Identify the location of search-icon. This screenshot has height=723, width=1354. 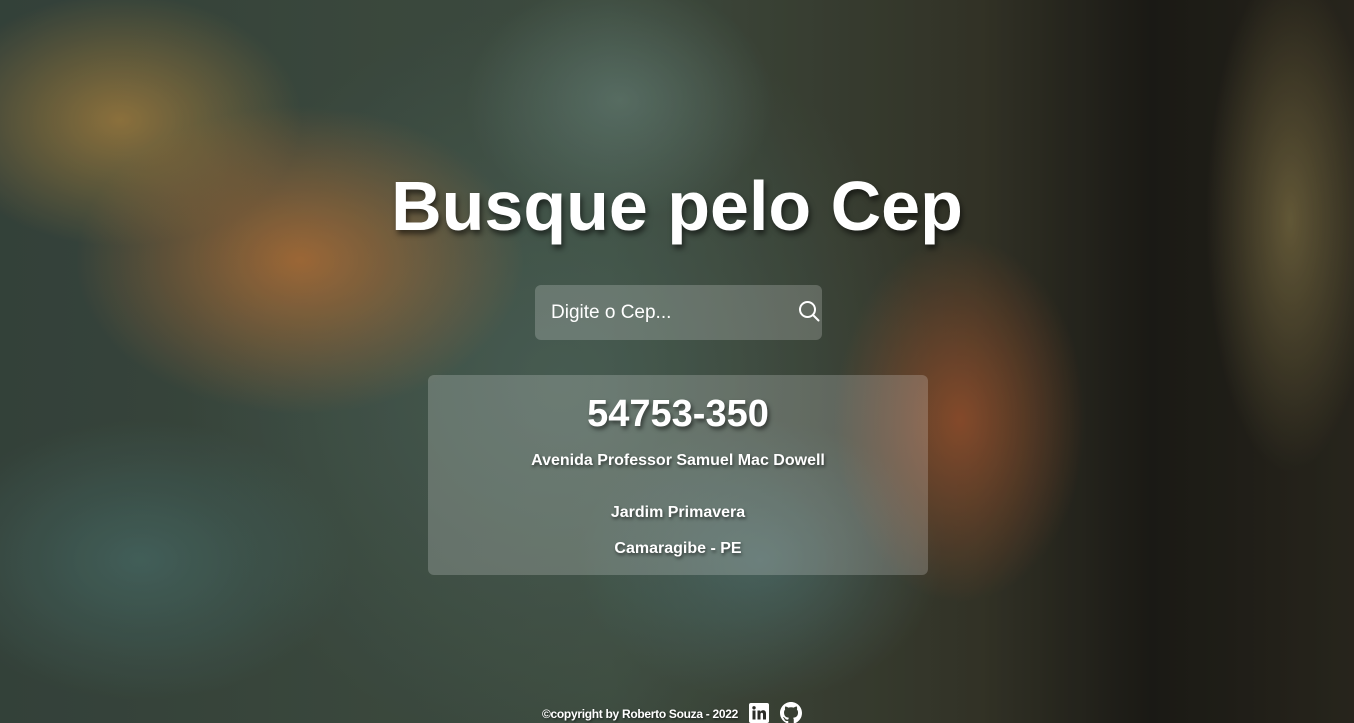
(809, 312).